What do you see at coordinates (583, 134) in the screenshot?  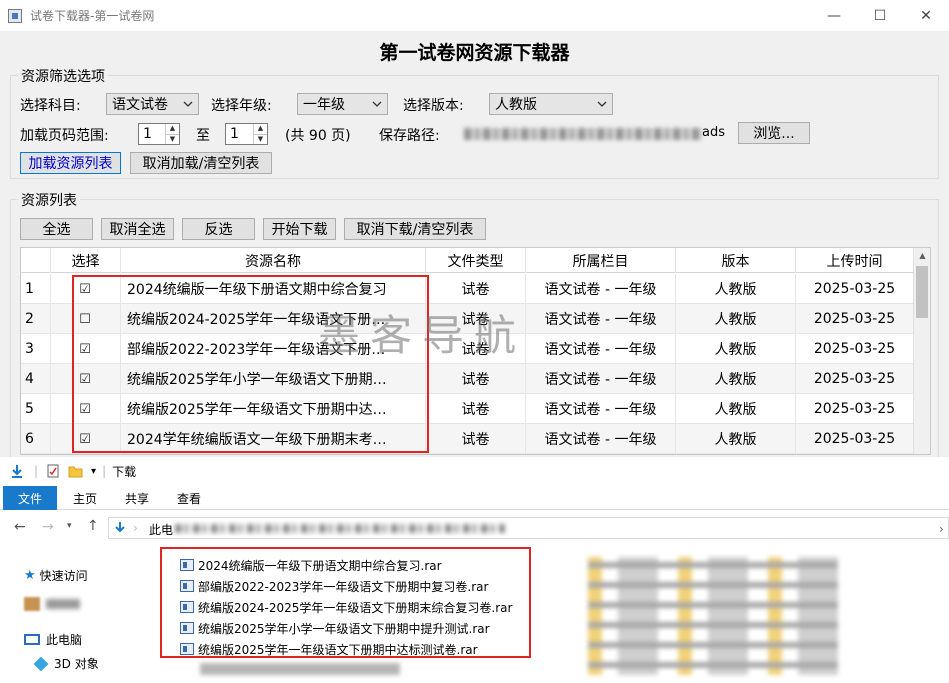 I see `save-path-blurred` at bounding box center [583, 134].